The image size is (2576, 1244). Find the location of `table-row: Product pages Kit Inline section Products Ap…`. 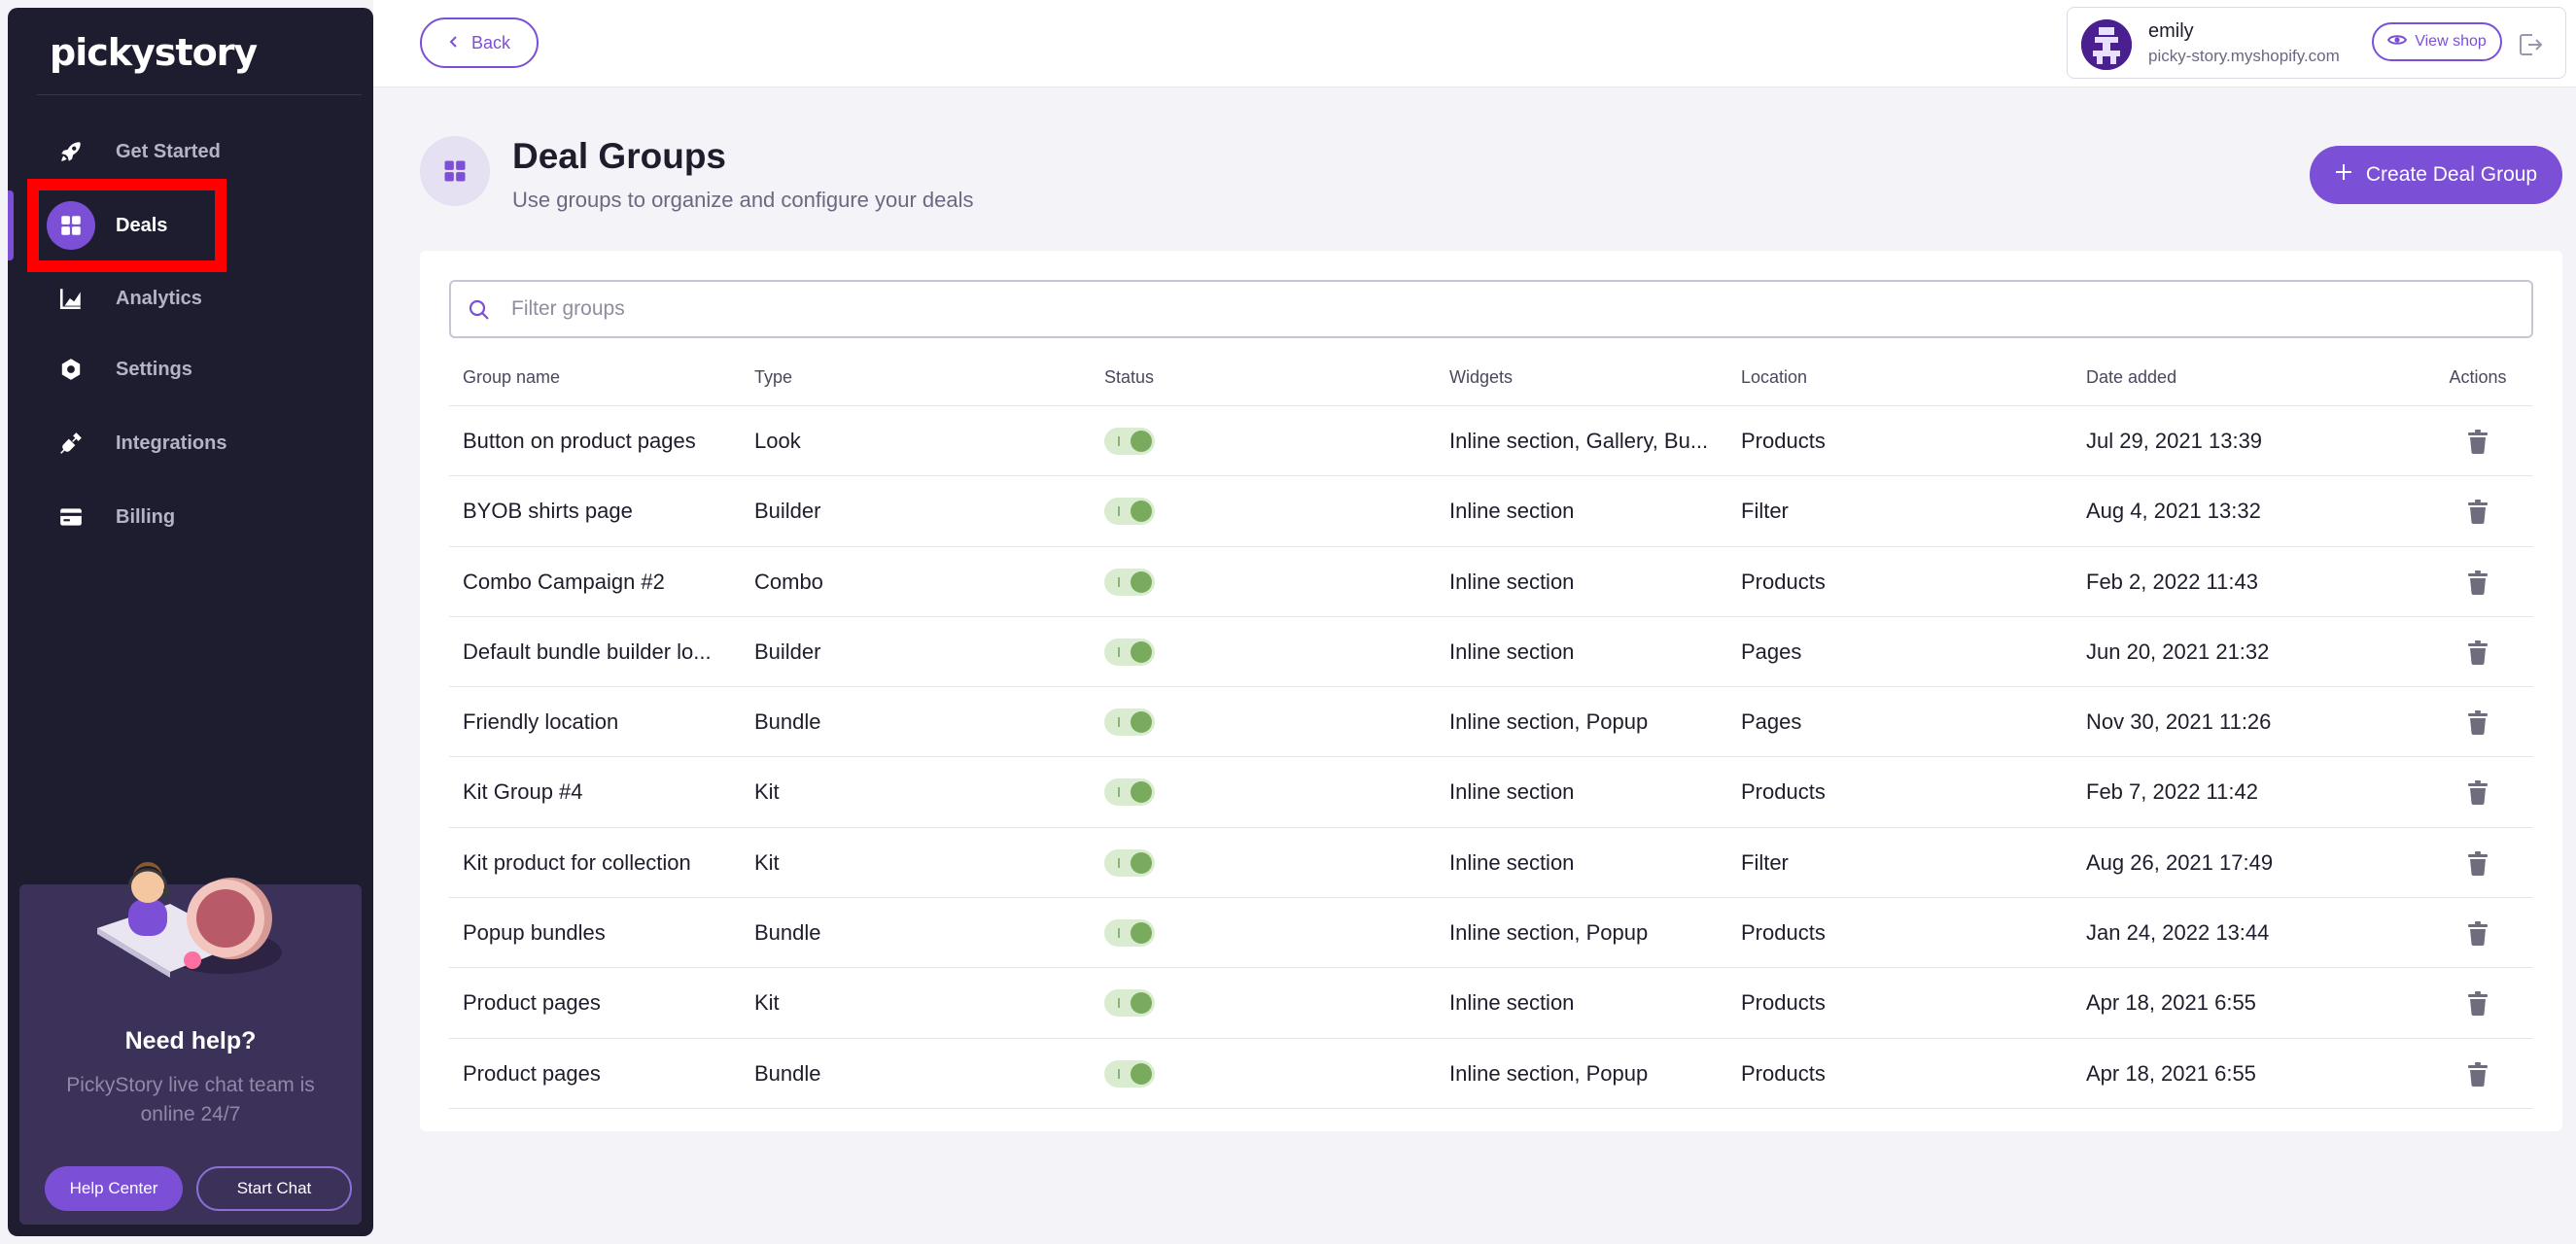

table-row: Product pages Kit Inline section Products Ap… is located at coordinates (1491, 1003).